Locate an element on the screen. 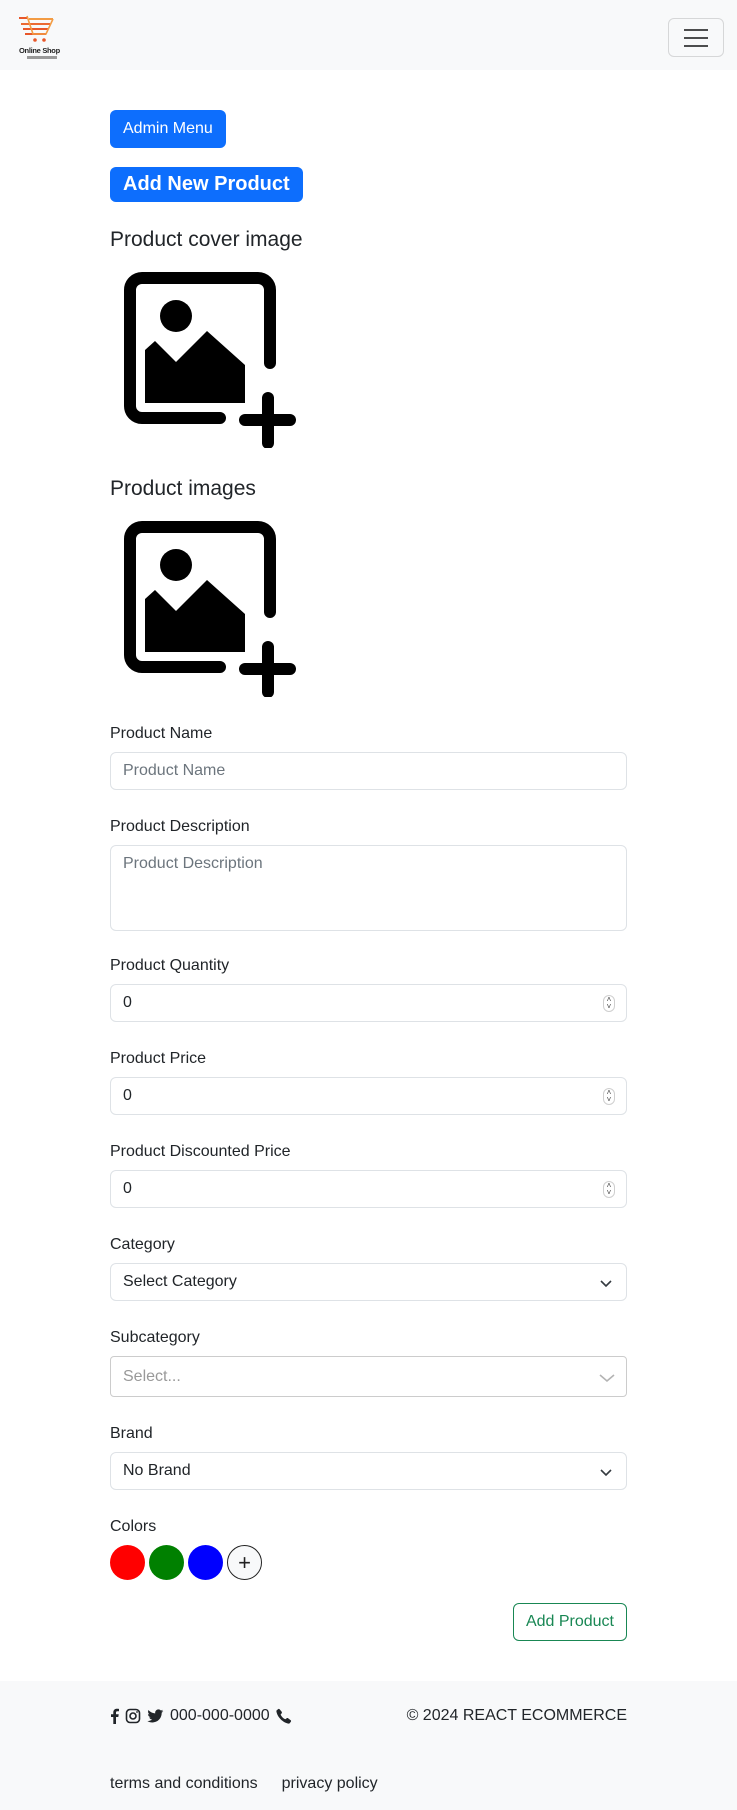 Image resolution: width=737 pixels, height=1810 pixels. category-label: Category is located at coordinates (142, 1244).